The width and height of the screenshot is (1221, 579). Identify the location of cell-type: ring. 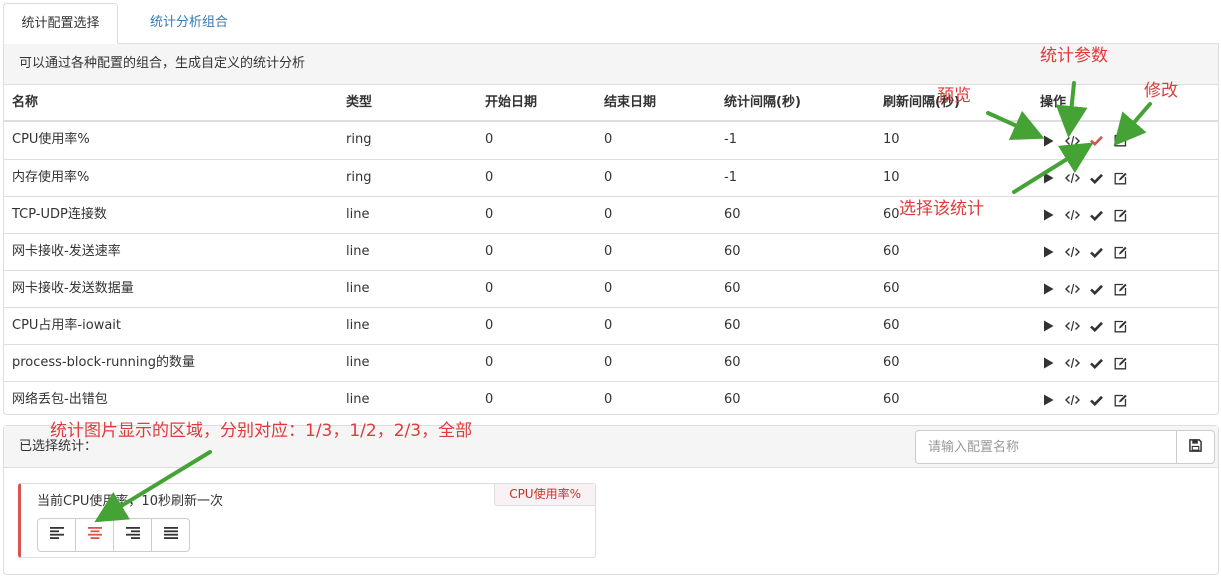
(359, 139).